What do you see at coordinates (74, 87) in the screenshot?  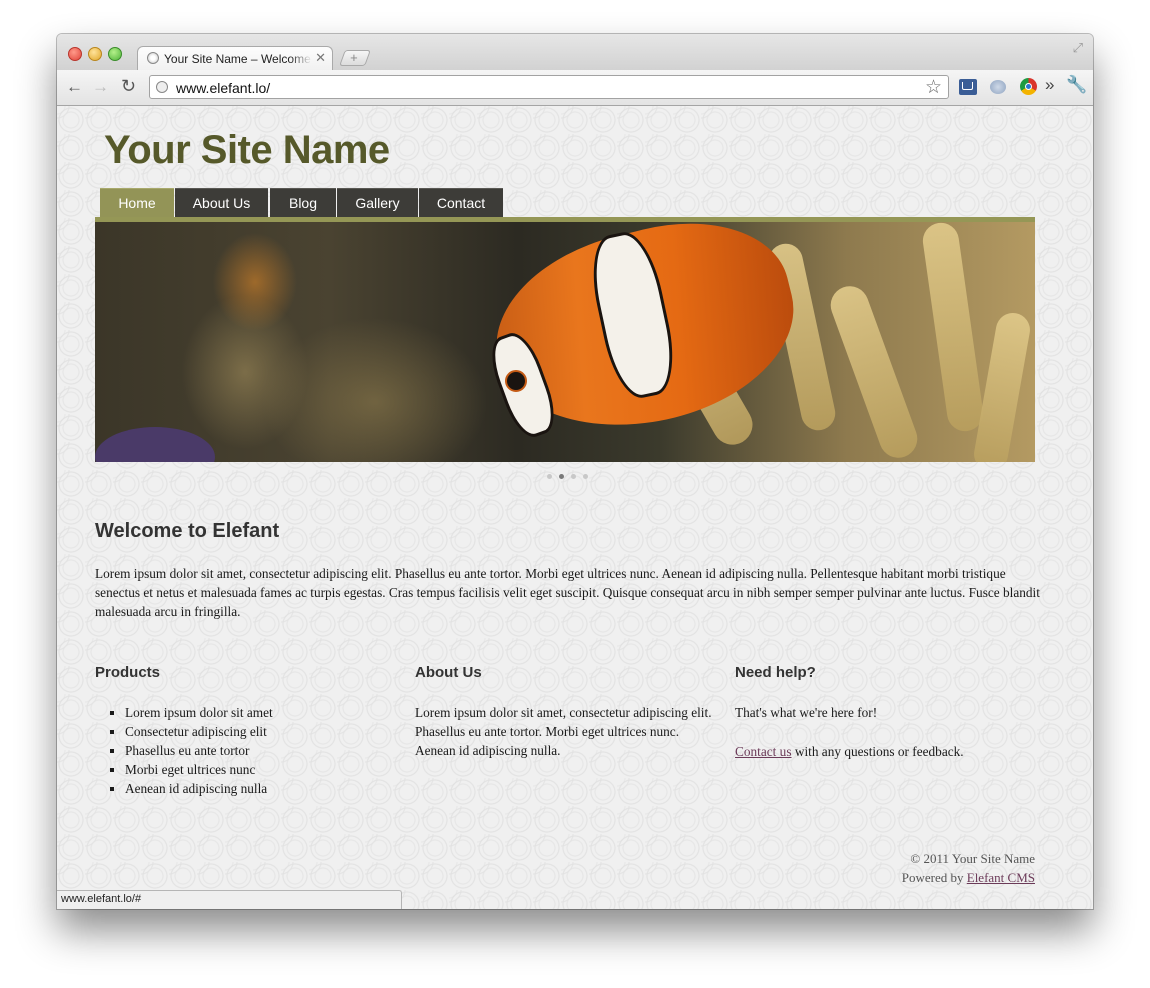 I see `back-arrow-icon: ←` at bounding box center [74, 87].